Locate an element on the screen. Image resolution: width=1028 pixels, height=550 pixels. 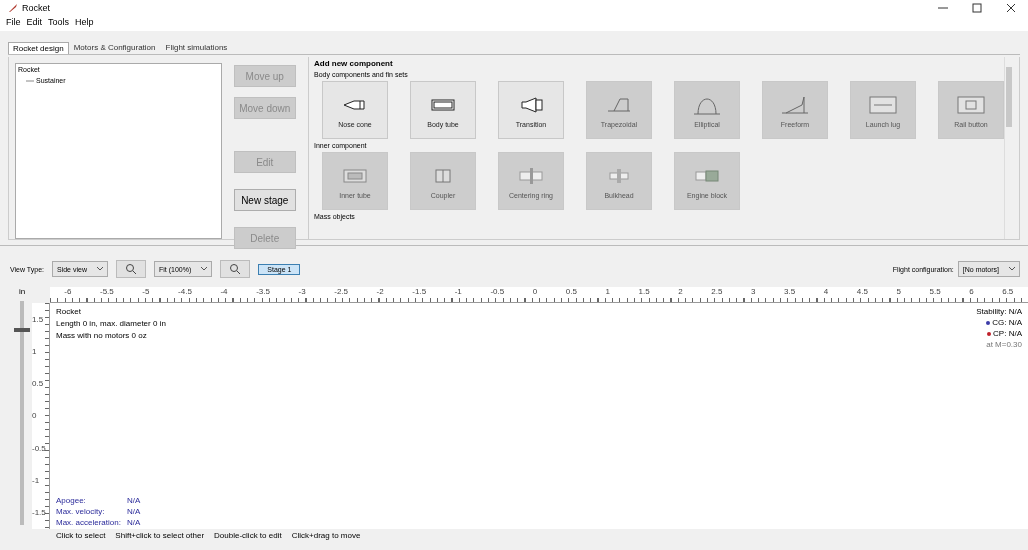
status-text: Click+drag to move is located at coordinates (326, 535).